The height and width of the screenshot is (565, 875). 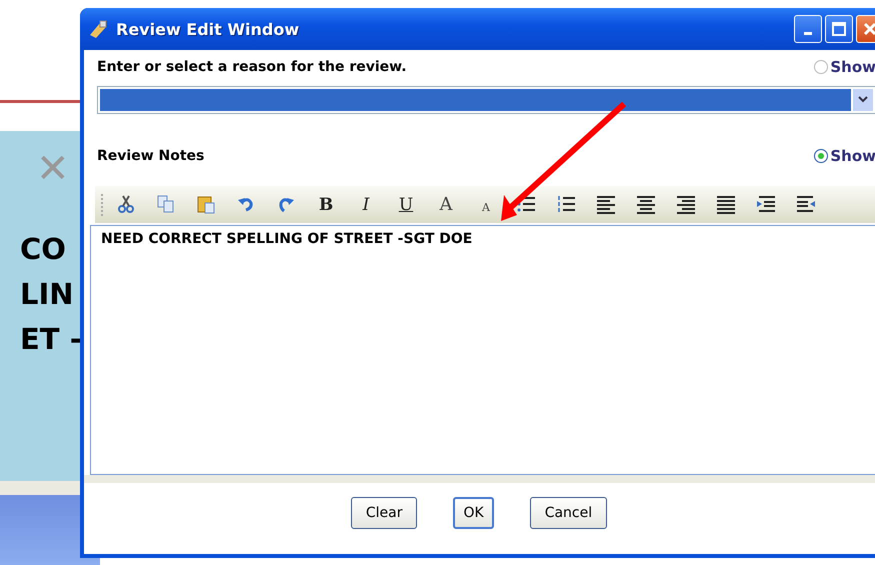 What do you see at coordinates (805, 204) in the screenshot?
I see `outdent-icon` at bounding box center [805, 204].